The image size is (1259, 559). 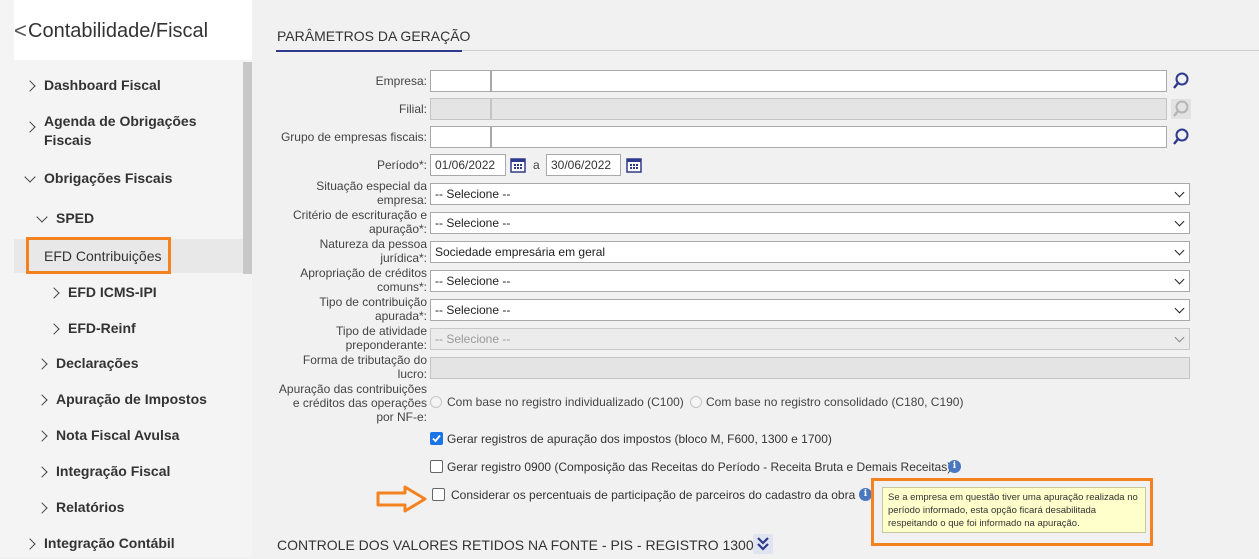 I want to click on apropriacao-label: Apropriação de créditos, so click(x=363, y=273).